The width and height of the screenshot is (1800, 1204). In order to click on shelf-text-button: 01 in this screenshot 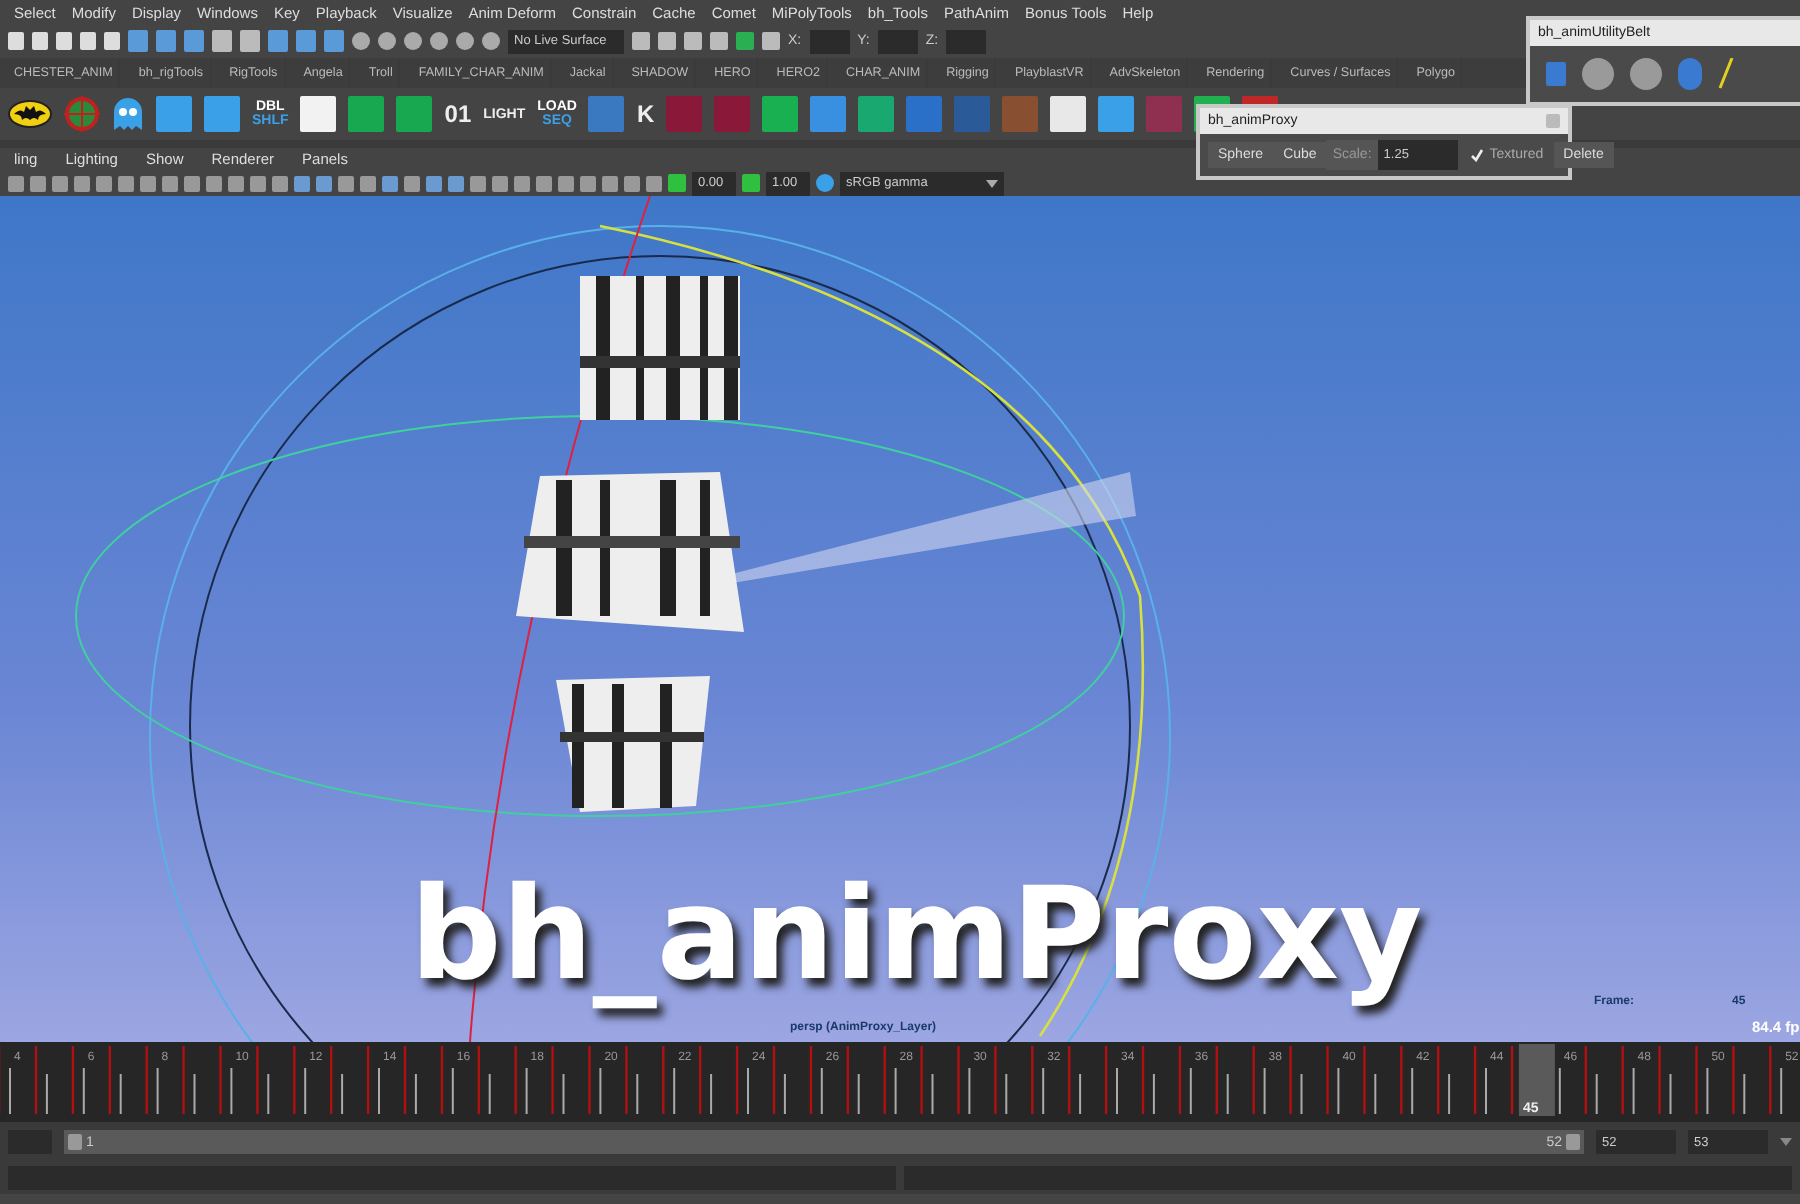, I will do `click(458, 114)`.